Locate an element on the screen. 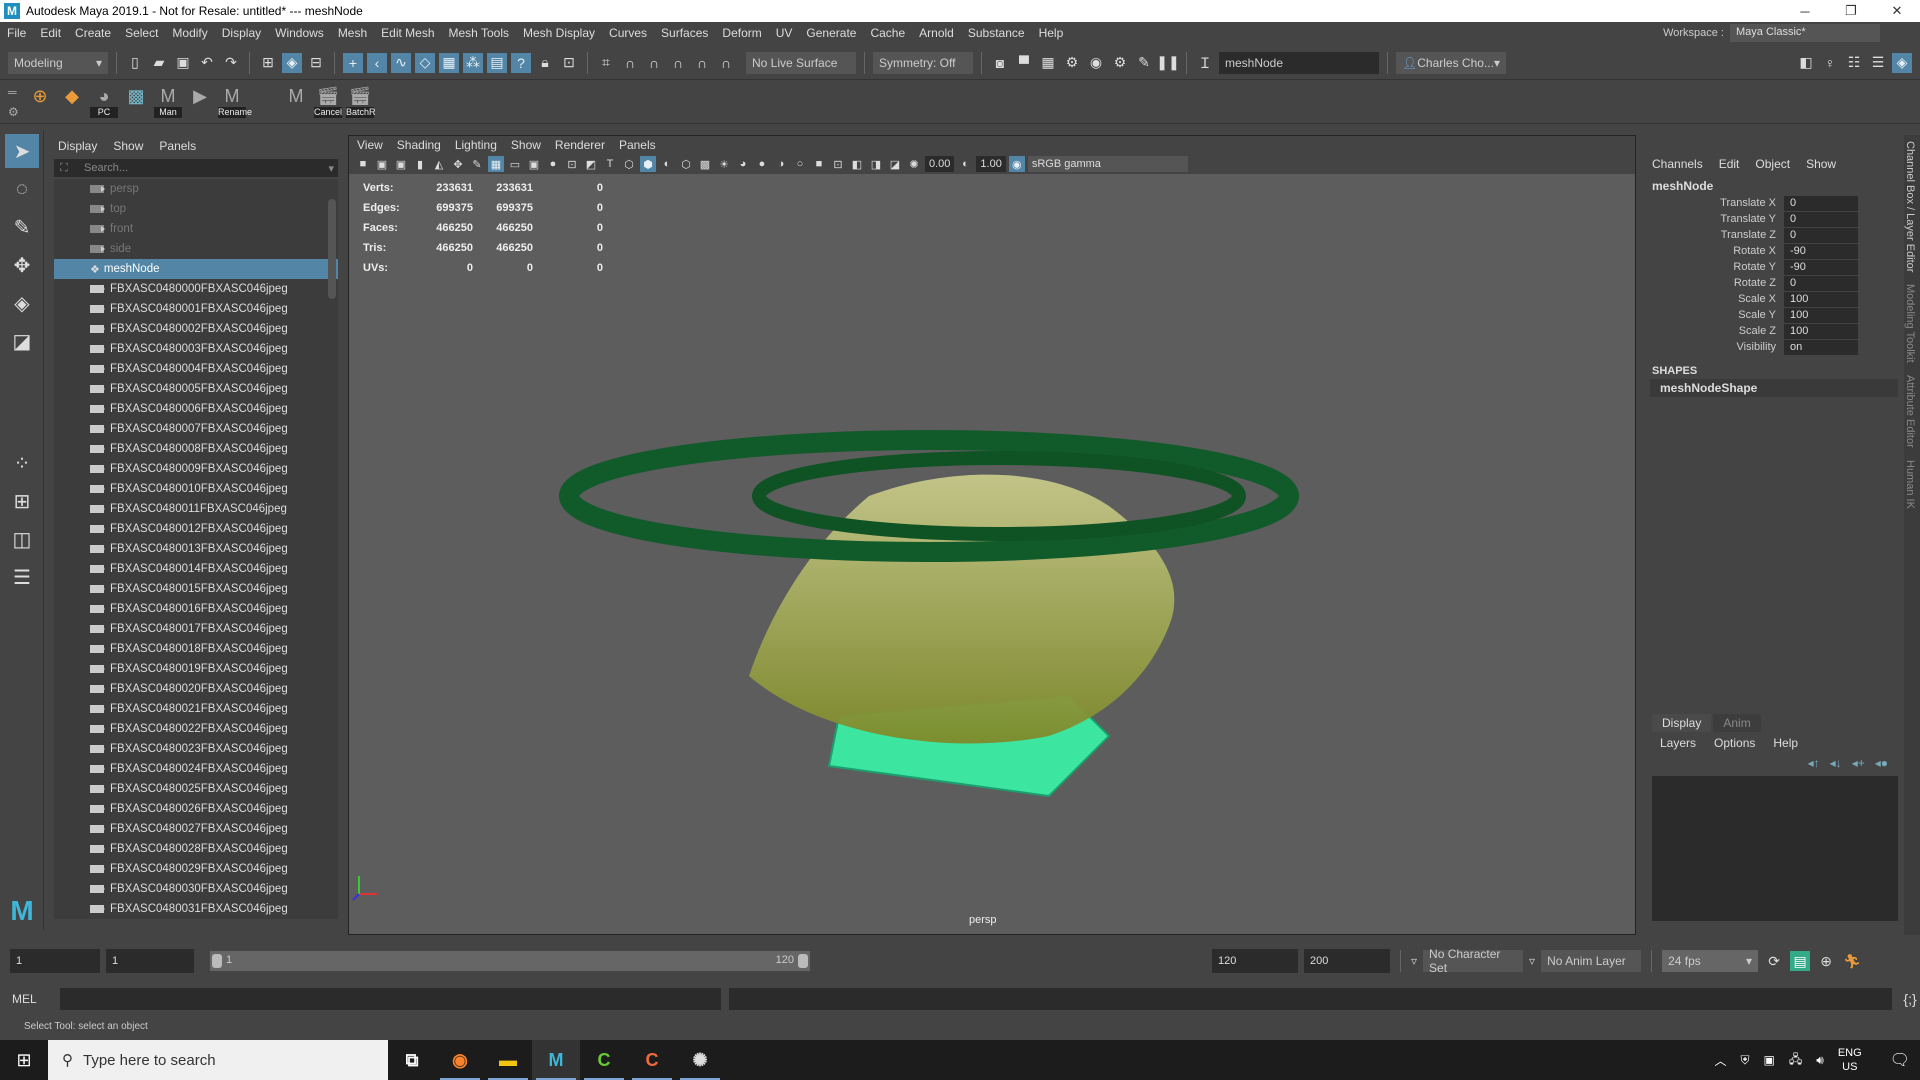  safe-title-icon: T is located at coordinates (610, 164).